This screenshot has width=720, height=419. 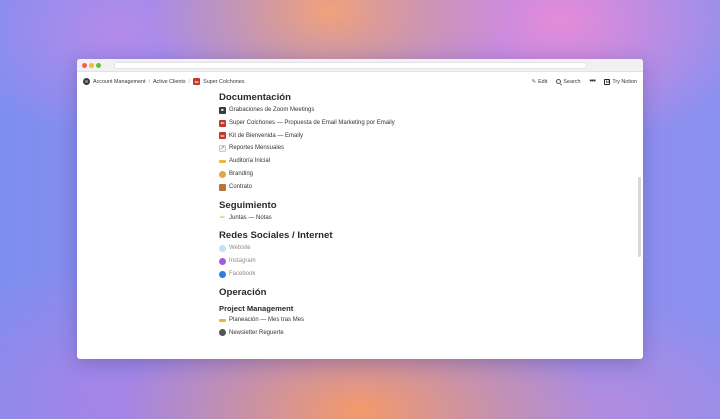 I want to click on palette-icon, so click(x=222, y=174).